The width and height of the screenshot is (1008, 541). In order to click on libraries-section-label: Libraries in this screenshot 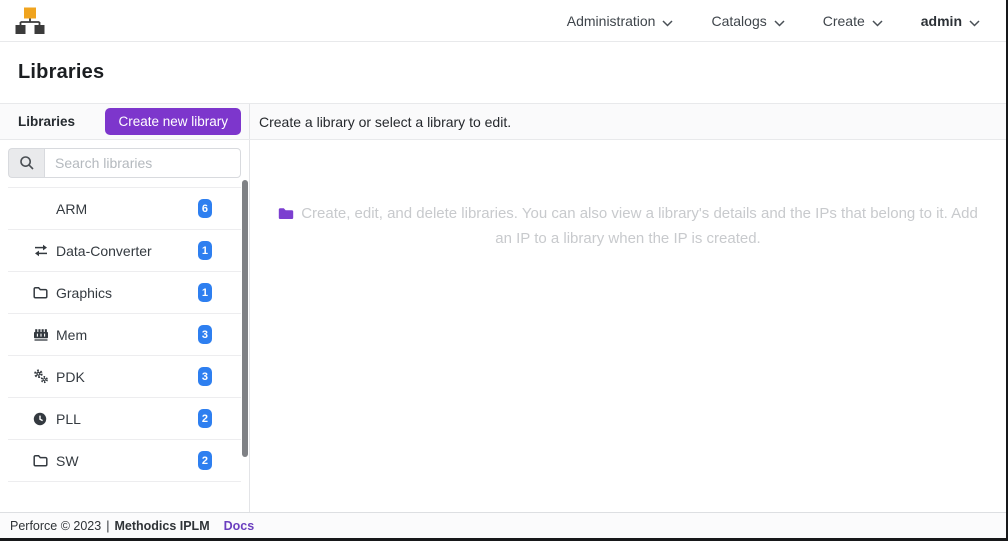, I will do `click(47, 121)`.